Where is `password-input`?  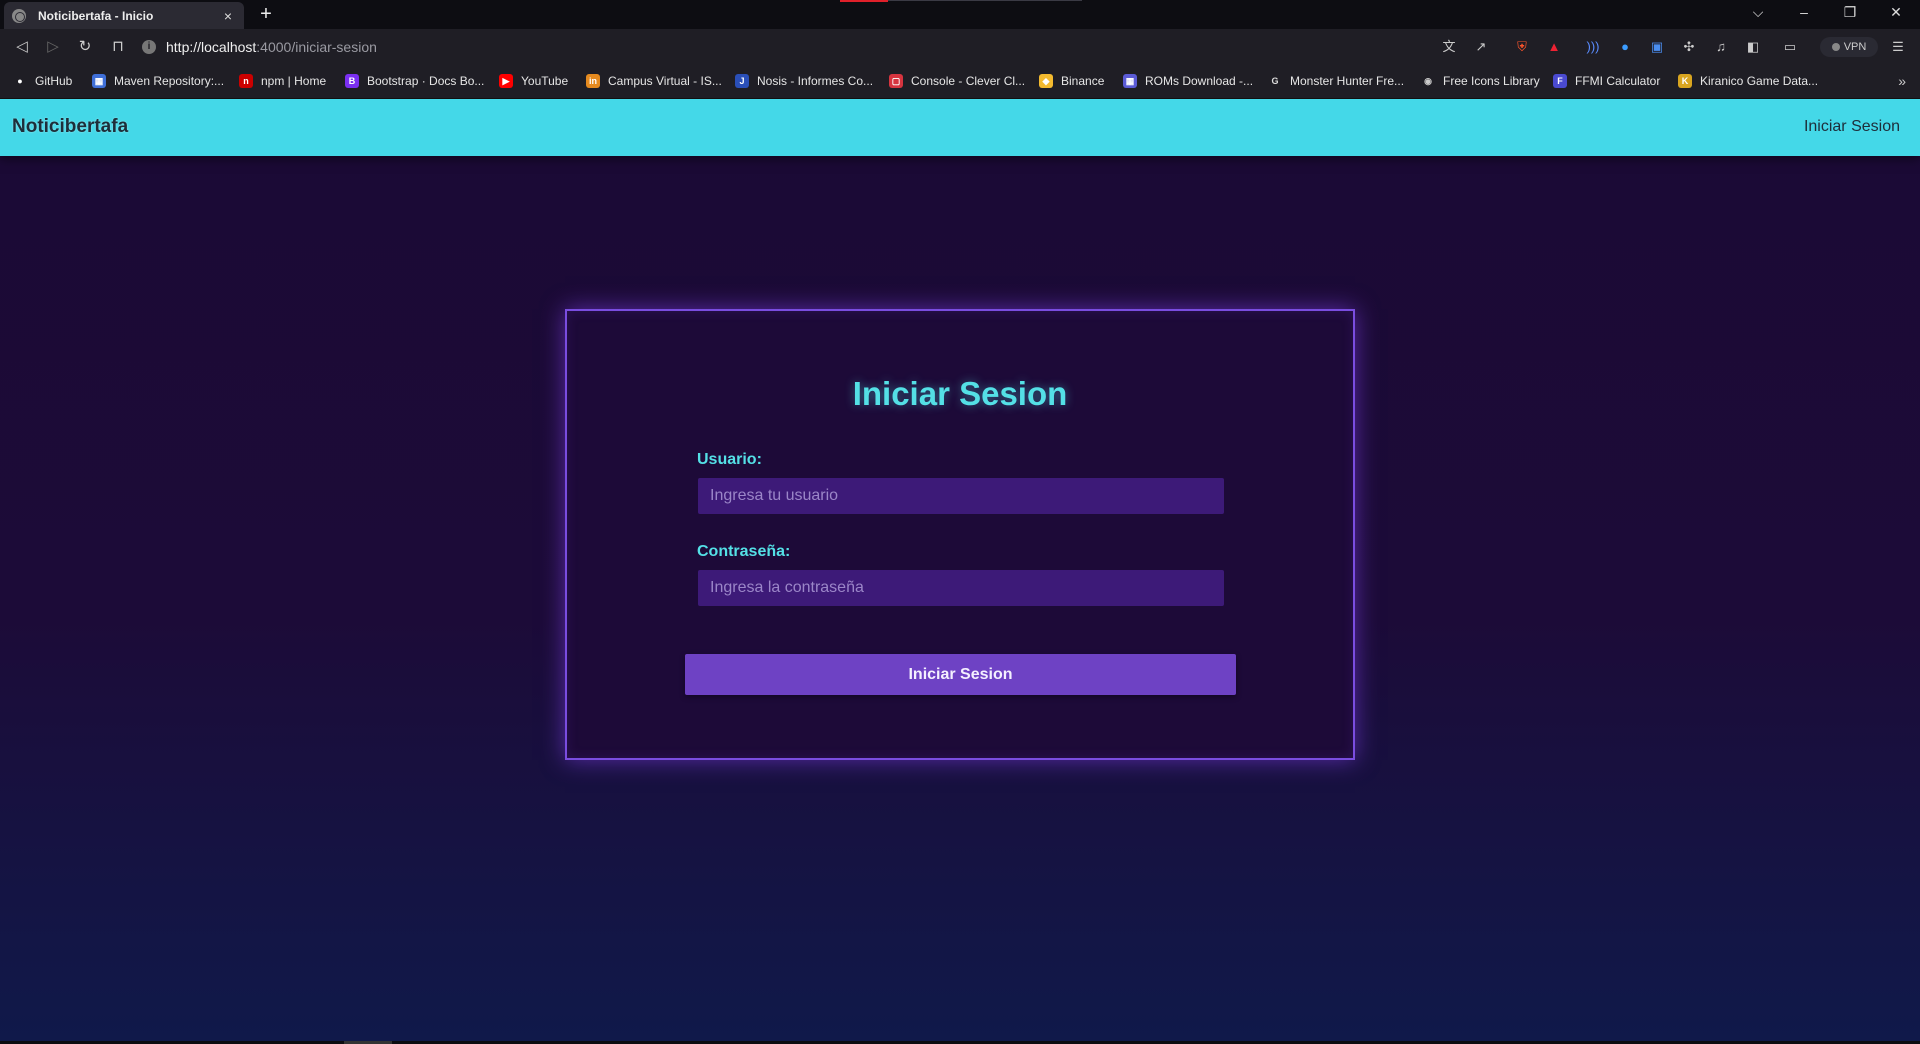
password-input is located at coordinates (961, 588).